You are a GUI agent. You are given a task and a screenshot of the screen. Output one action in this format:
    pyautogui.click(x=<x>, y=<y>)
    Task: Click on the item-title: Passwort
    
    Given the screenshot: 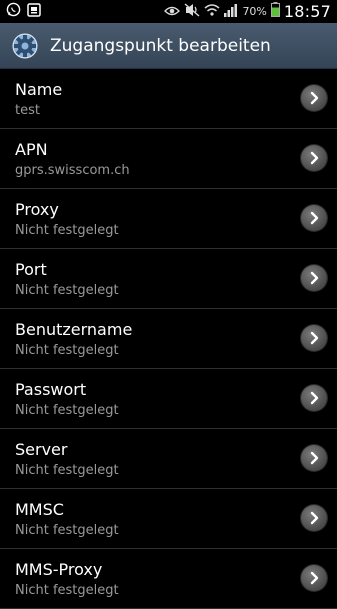 What is the action you would take?
    pyautogui.click(x=51, y=389)
    